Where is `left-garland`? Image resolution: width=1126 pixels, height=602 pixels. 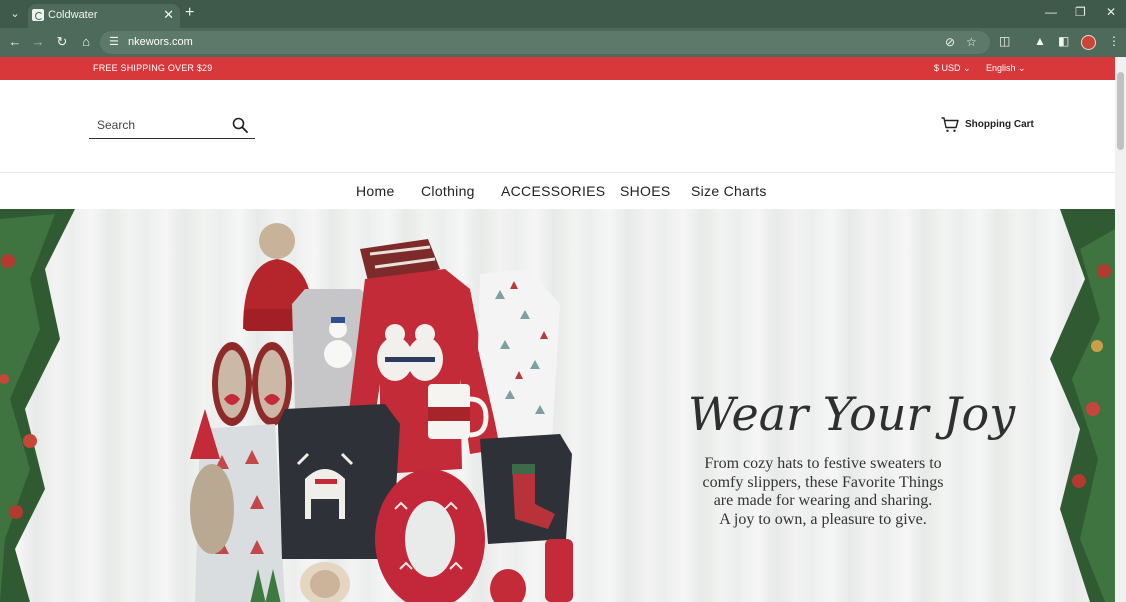 left-garland is located at coordinates (37, 405).